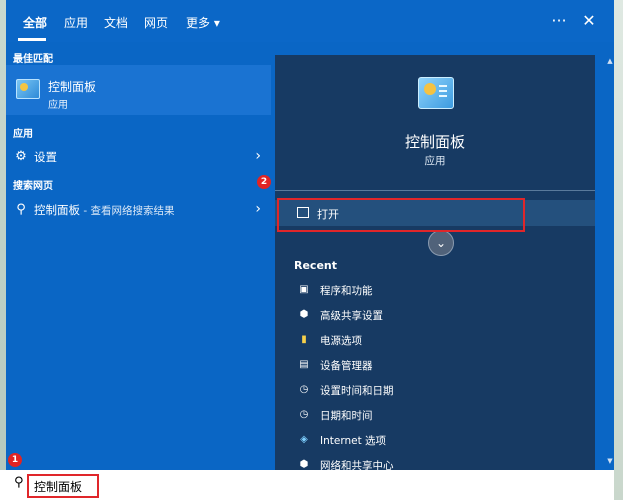  What do you see at coordinates (116, 22) in the screenshot?
I see `tab-documents: 文档` at bounding box center [116, 22].